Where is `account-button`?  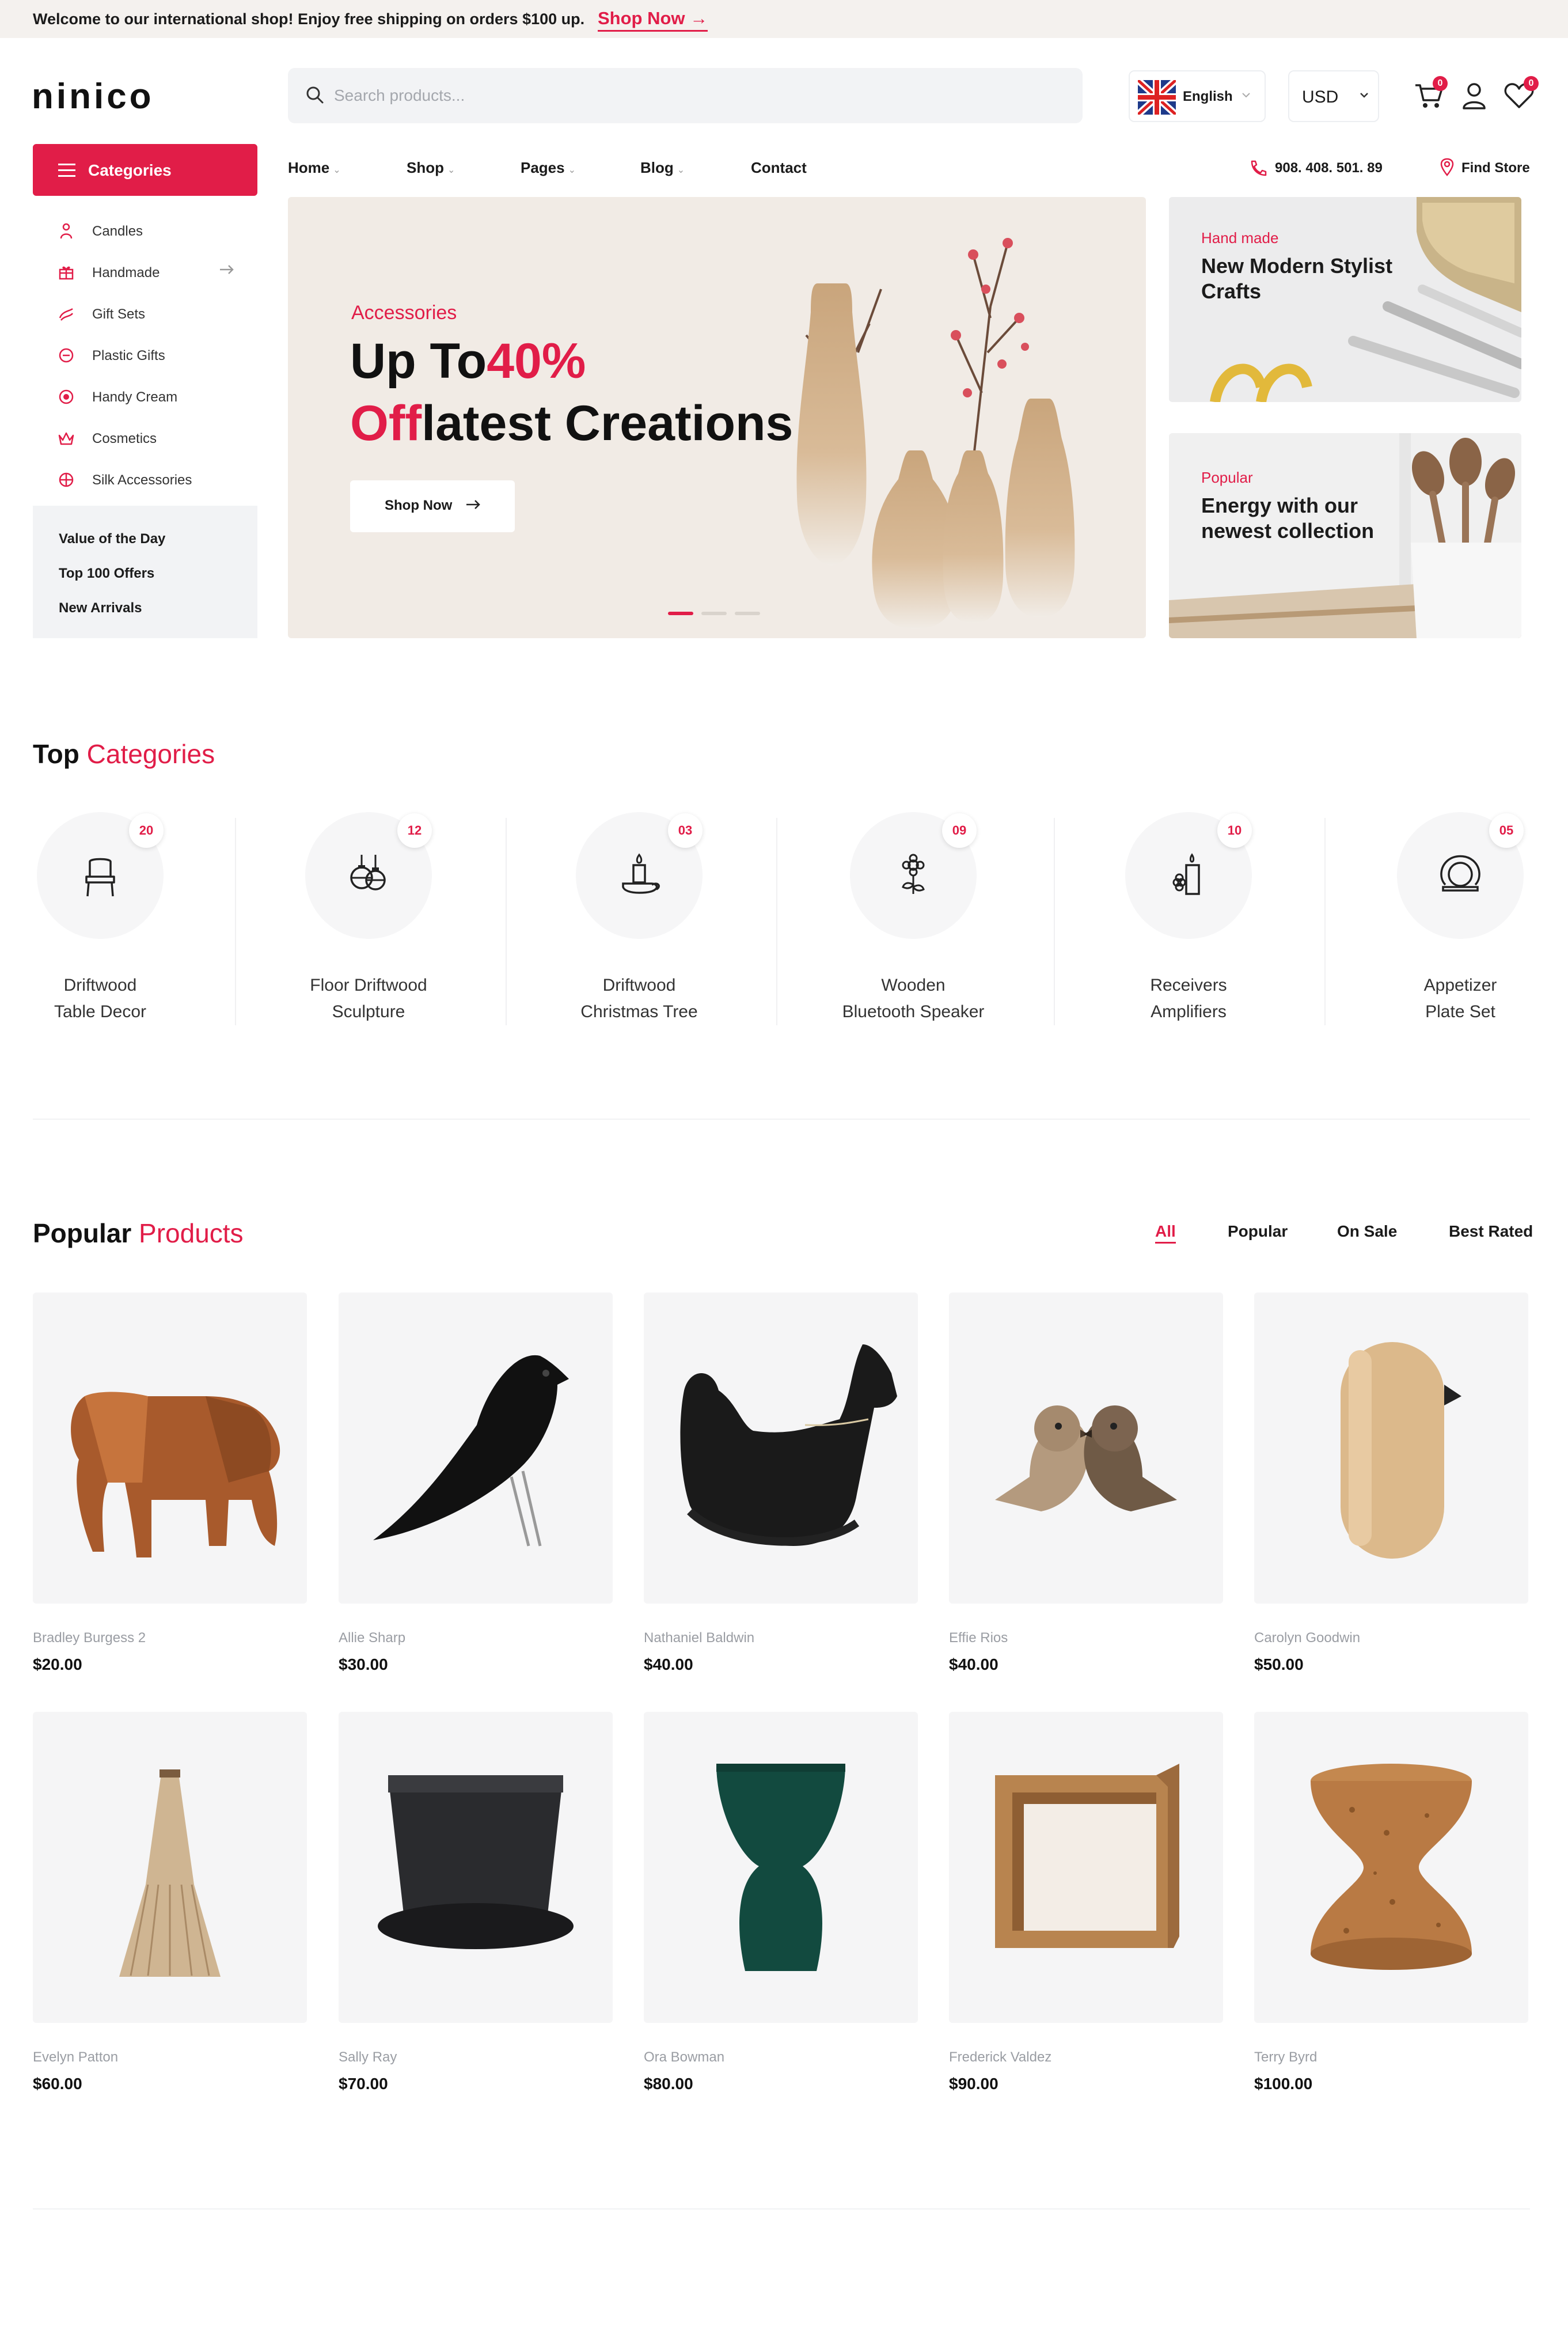
account-button is located at coordinates (1474, 95).